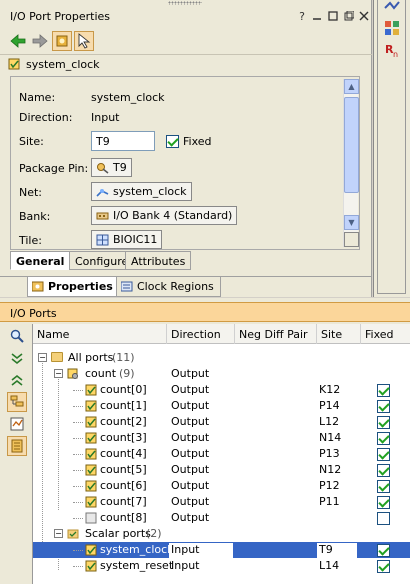 This screenshot has width=410, height=584. What do you see at coordinates (221, 502) in the screenshot?
I see `table-row: count[7] Output P11` at bounding box center [221, 502].